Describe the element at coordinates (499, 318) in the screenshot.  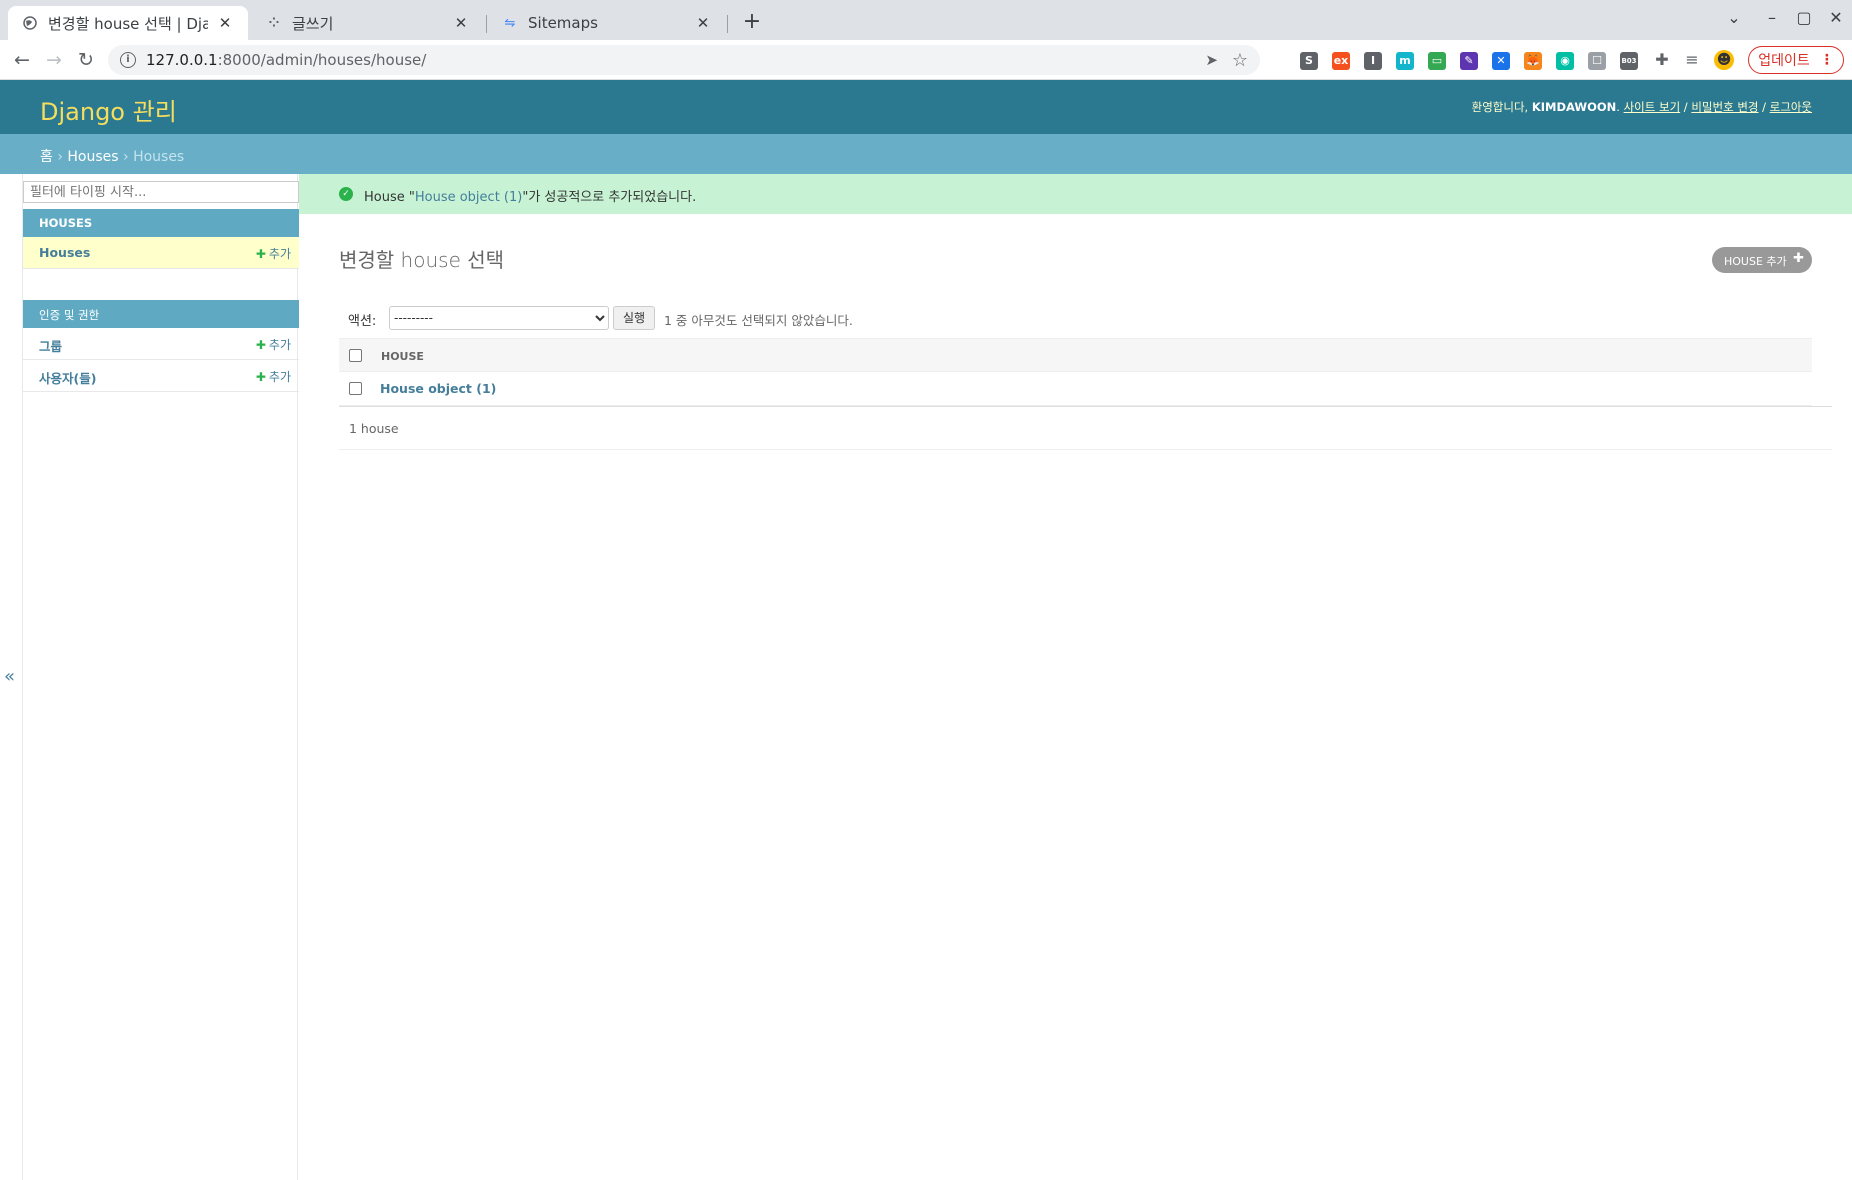
I see `action-select: ---------` at that location.